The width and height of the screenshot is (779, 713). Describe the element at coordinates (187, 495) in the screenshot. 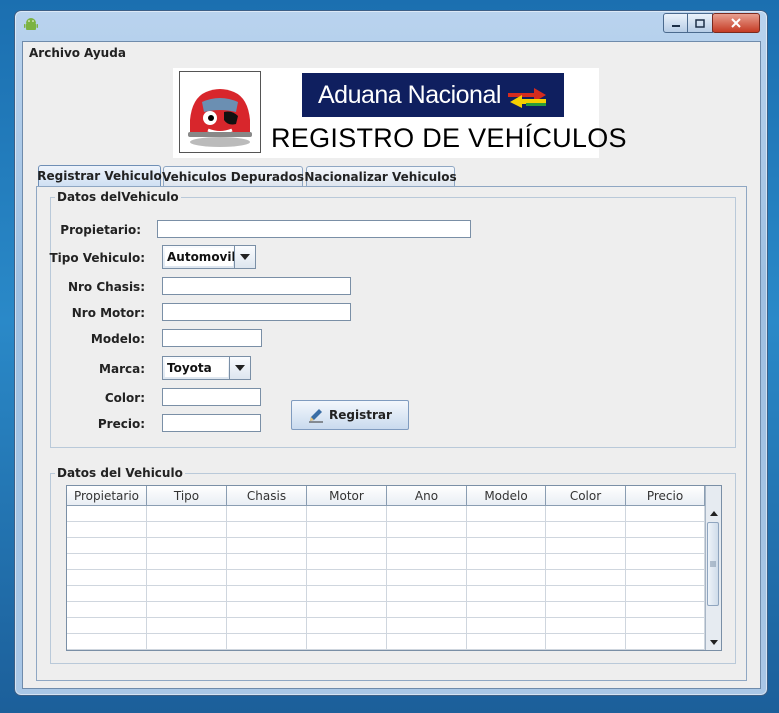

I see `column-header-tipo: Tipo` at that location.